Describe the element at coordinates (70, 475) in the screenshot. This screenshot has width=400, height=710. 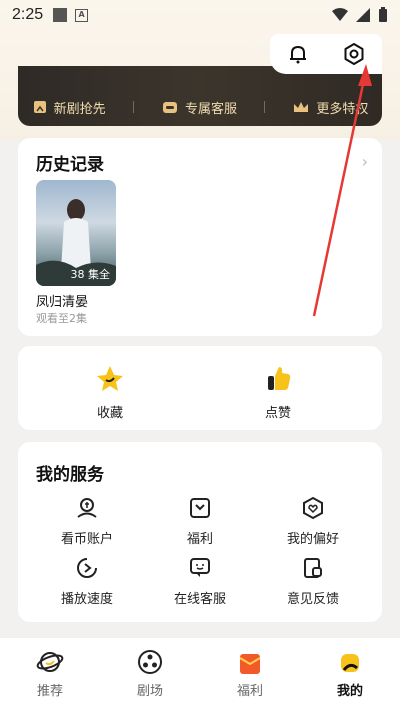
I see `services-title: 我的服务` at that location.